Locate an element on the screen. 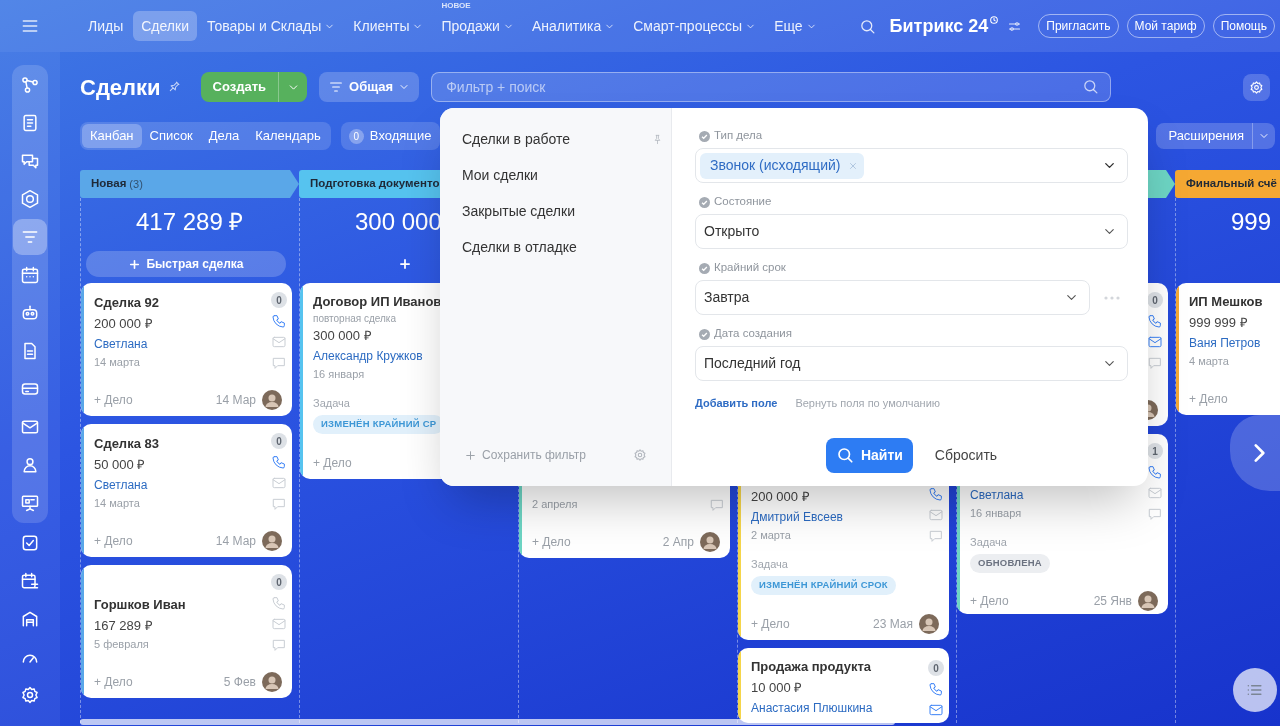 The height and width of the screenshot is (726, 1280). incoming-button: 0 Входящие is located at coordinates (390, 136).